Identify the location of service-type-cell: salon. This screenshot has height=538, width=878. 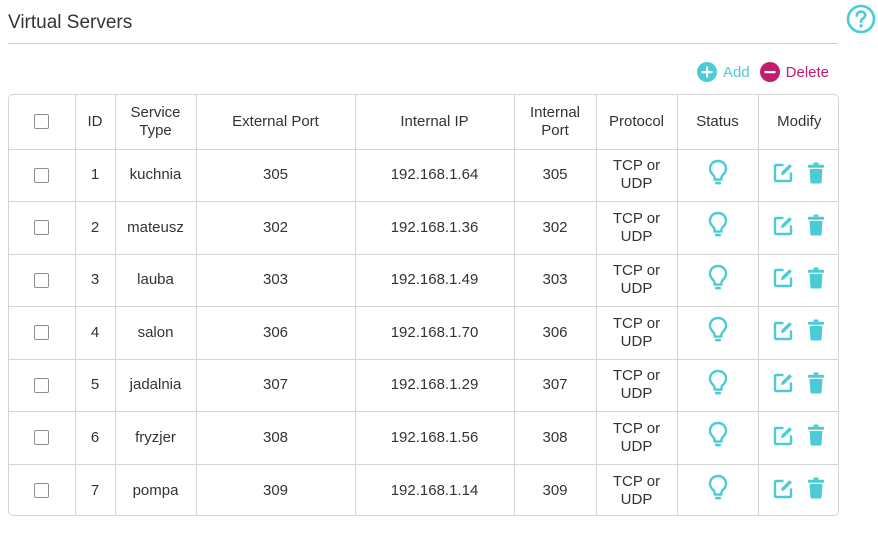
(156, 333).